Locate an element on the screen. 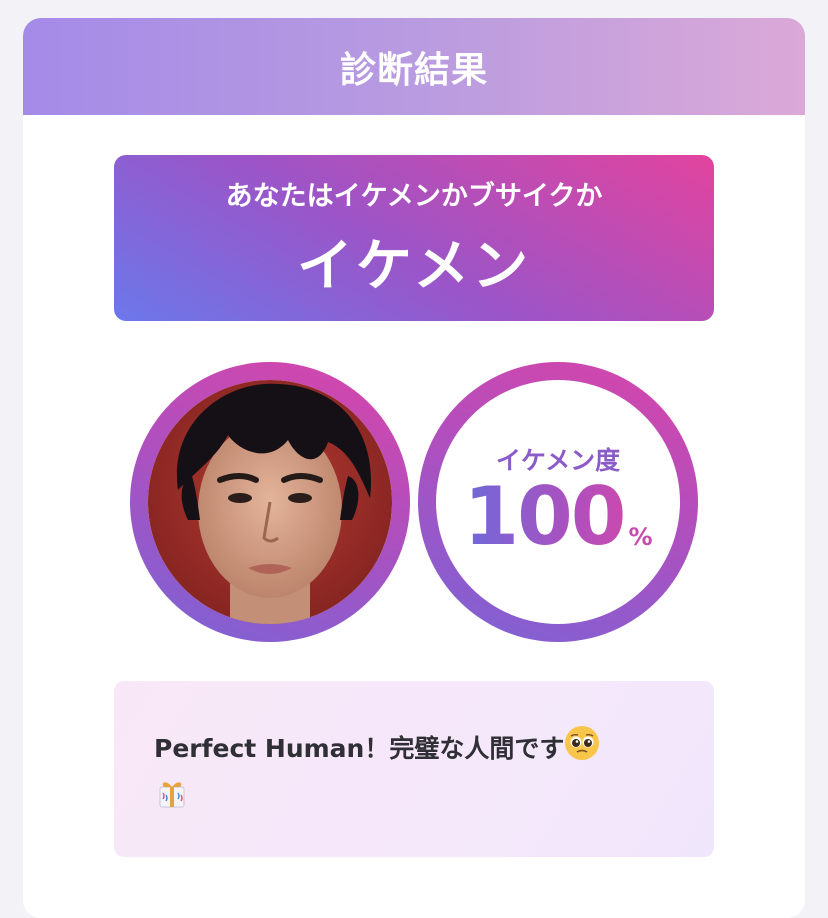 Image resolution: width=828 pixels, height=918 pixels. pleading-face-icon is located at coordinates (582, 750).